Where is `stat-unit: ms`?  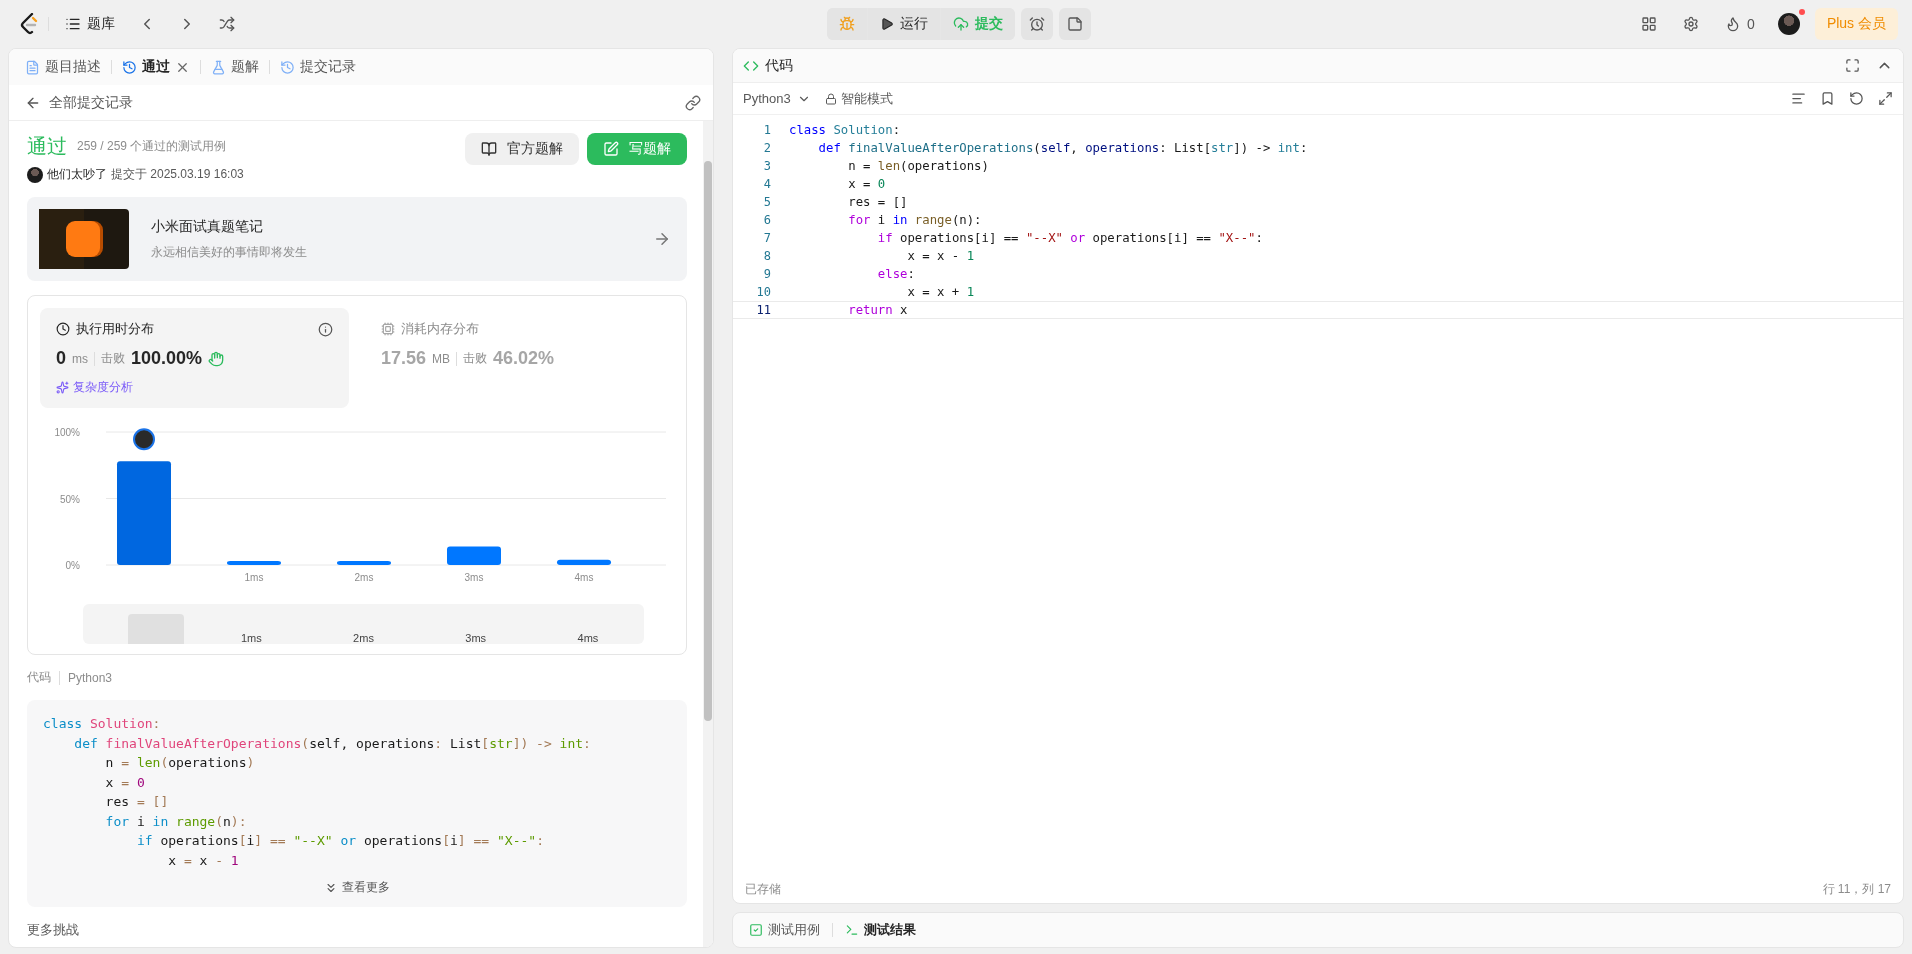 stat-unit: ms is located at coordinates (80, 358).